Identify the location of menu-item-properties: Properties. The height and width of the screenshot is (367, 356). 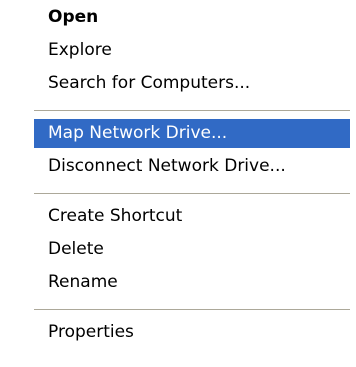
(192, 332).